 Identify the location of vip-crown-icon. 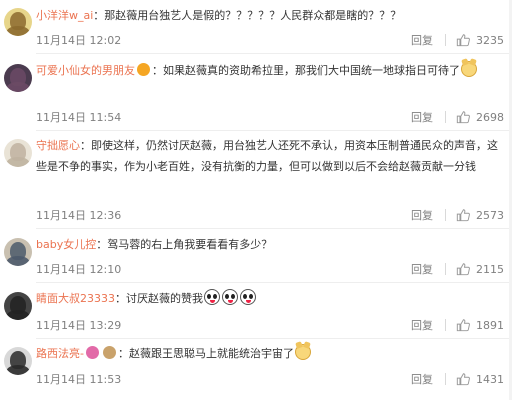
(143, 69).